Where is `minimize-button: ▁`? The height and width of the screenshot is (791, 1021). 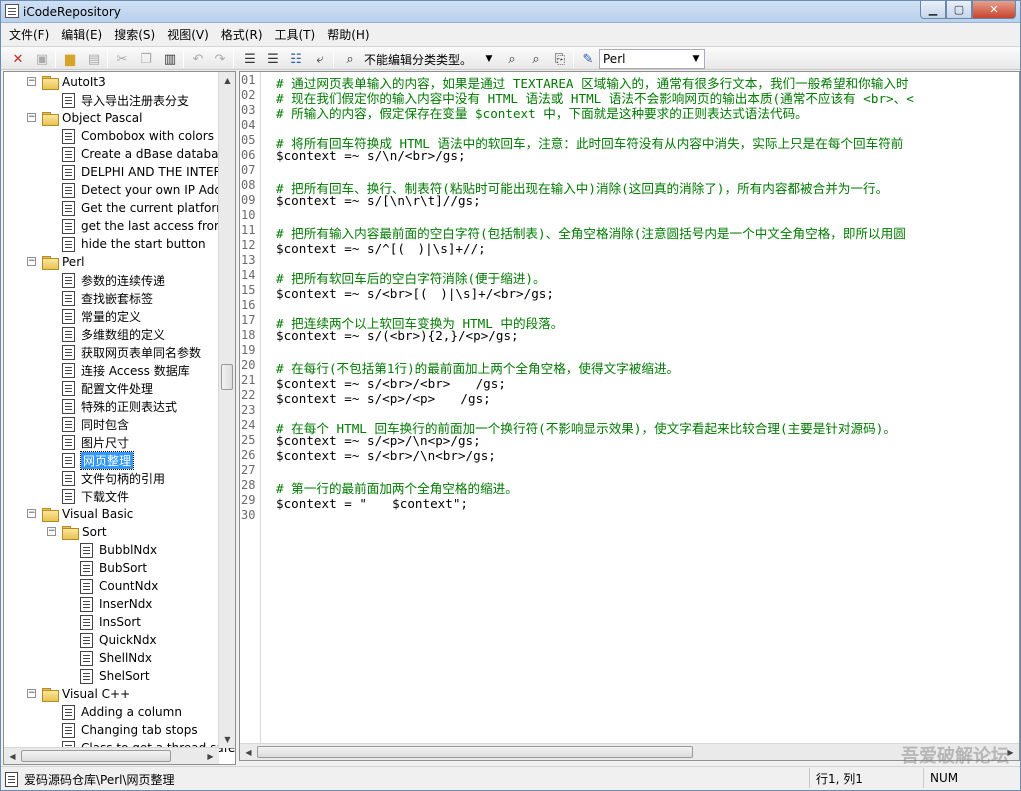 minimize-button: ▁ is located at coordinates (933, 10).